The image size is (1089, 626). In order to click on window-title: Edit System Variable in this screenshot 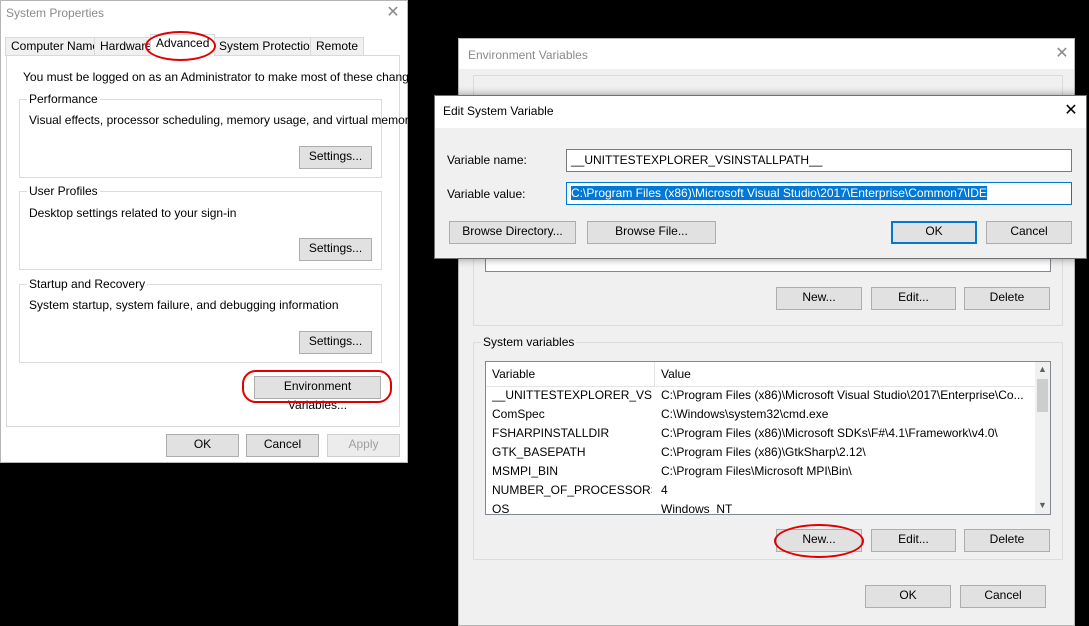, I will do `click(498, 111)`.